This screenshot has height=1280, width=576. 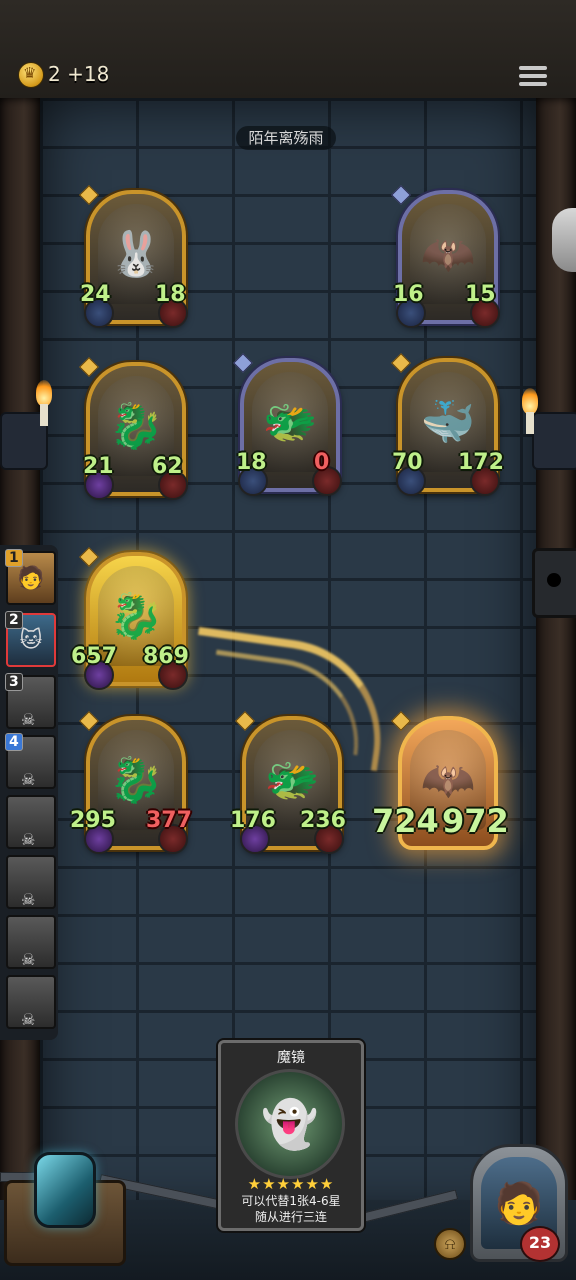 I want to click on roster-slot: 1 🧑, so click(x=30, y=577).